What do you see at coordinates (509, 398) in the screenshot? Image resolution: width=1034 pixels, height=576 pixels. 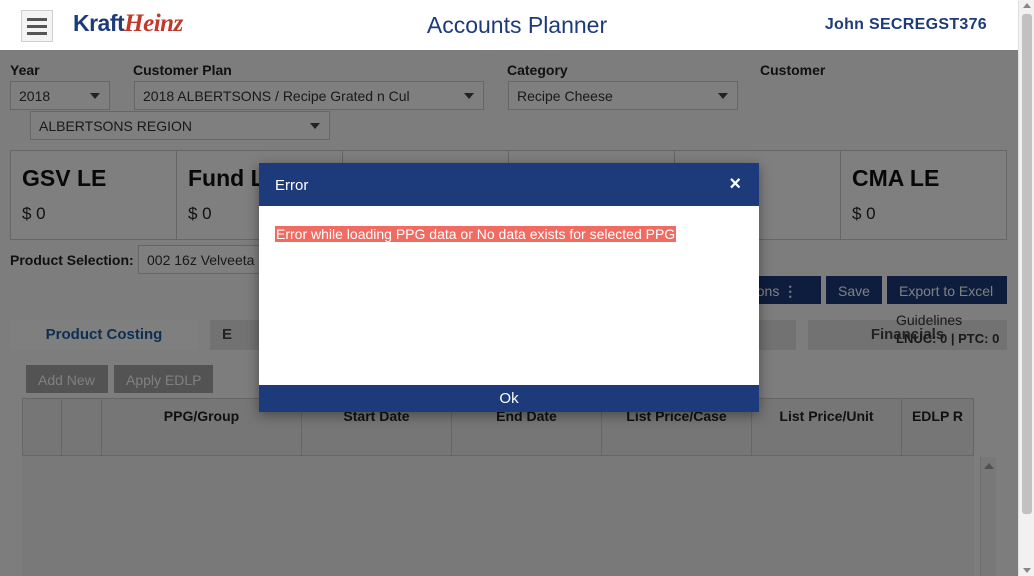 I see `ok-button: Ok` at bounding box center [509, 398].